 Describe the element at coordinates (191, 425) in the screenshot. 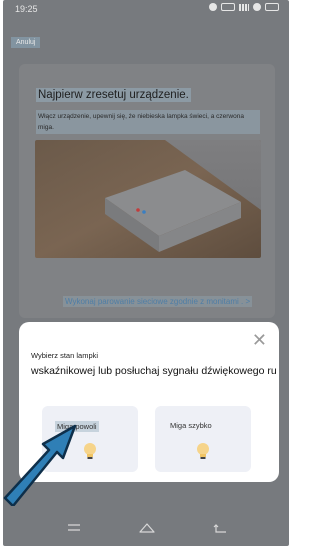

I see `option-label: Miga szybko` at that location.